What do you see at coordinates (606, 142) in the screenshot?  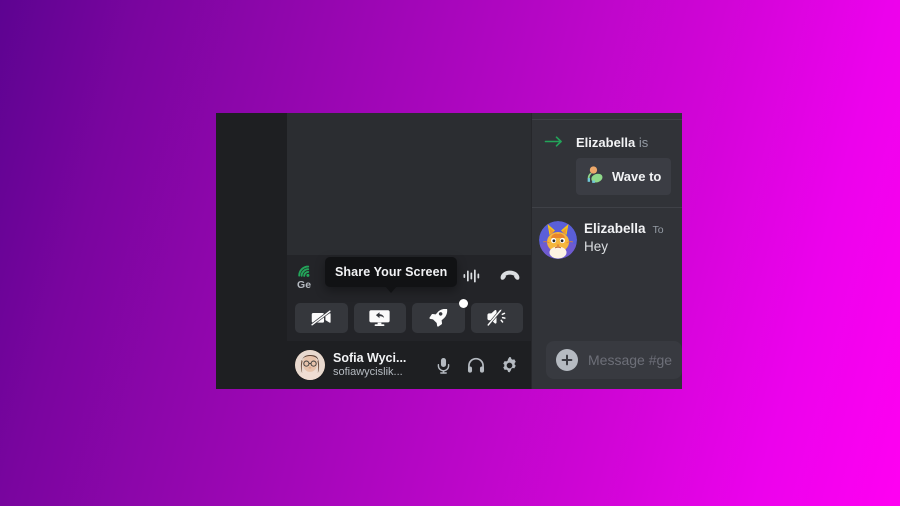 I see `system-message-author: Elizabella` at bounding box center [606, 142].